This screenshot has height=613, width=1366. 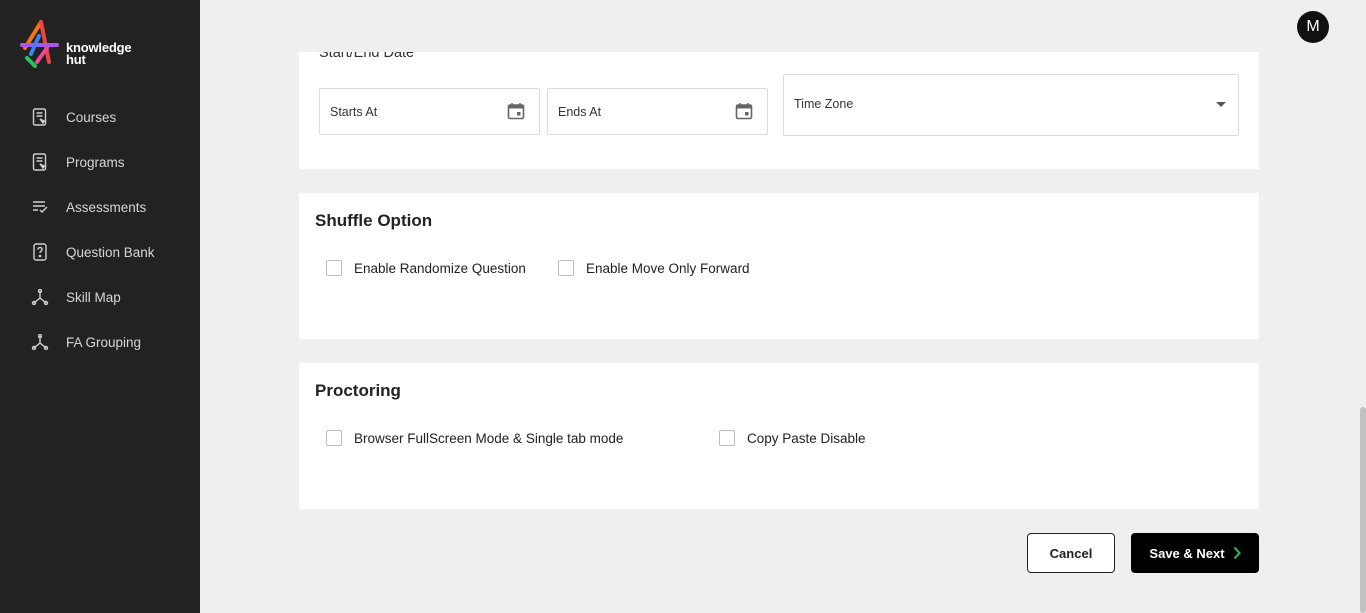 I want to click on program-doc-icon, so click(x=40, y=162).